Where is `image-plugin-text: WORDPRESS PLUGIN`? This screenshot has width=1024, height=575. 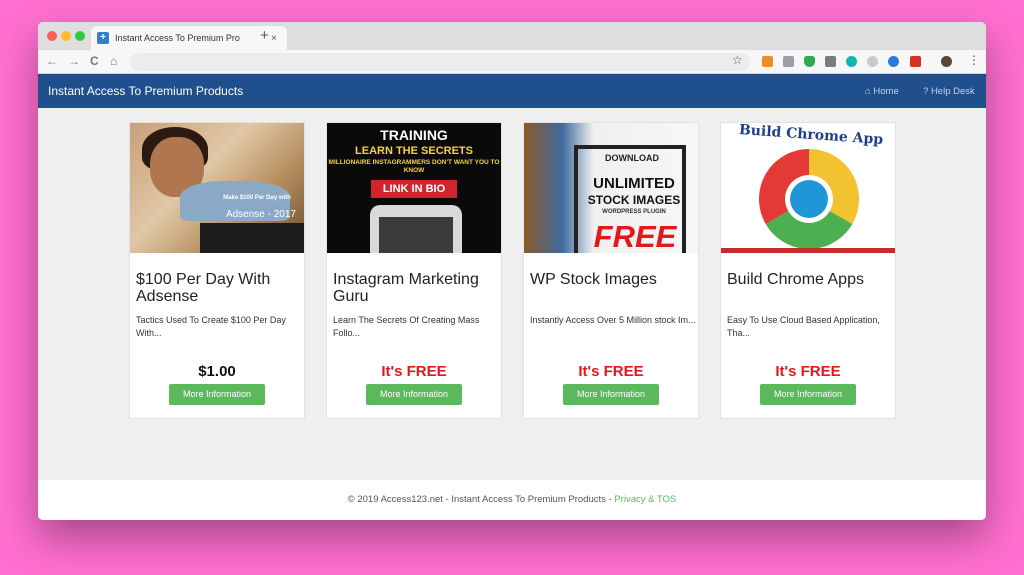 image-plugin-text: WORDPRESS PLUGIN is located at coordinates (634, 212).